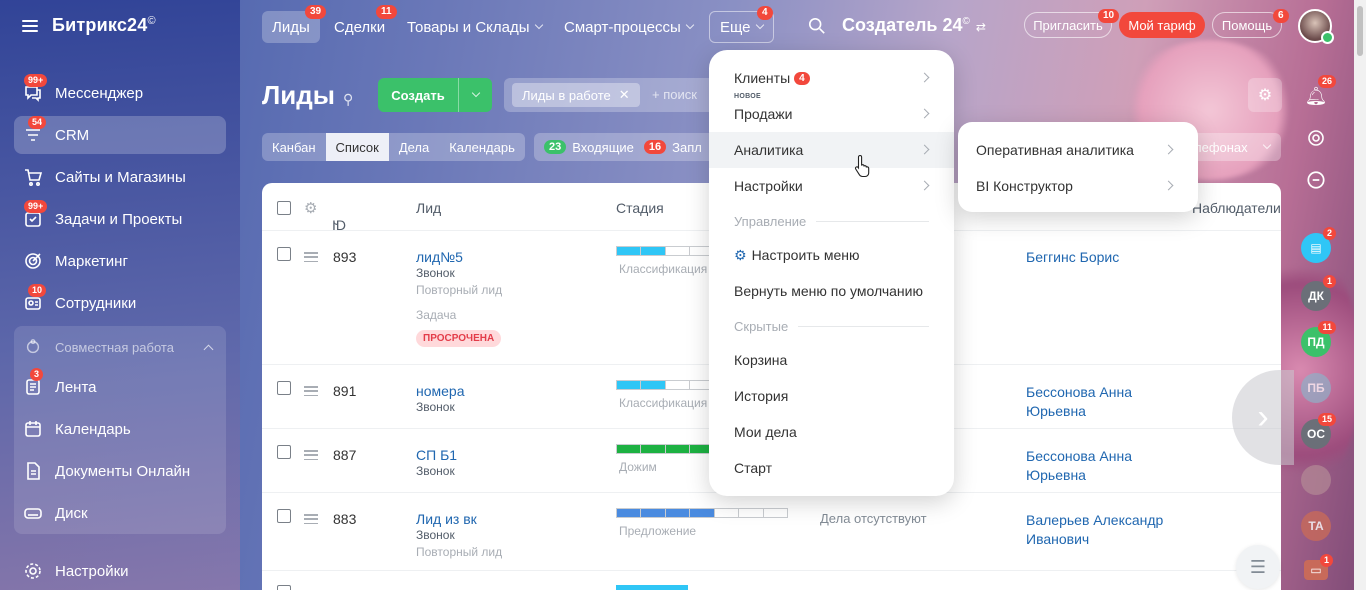 The image size is (1366, 590). What do you see at coordinates (120, 135) in the screenshot?
I see `sidebar-item-crm: 54 CRM` at bounding box center [120, 135].